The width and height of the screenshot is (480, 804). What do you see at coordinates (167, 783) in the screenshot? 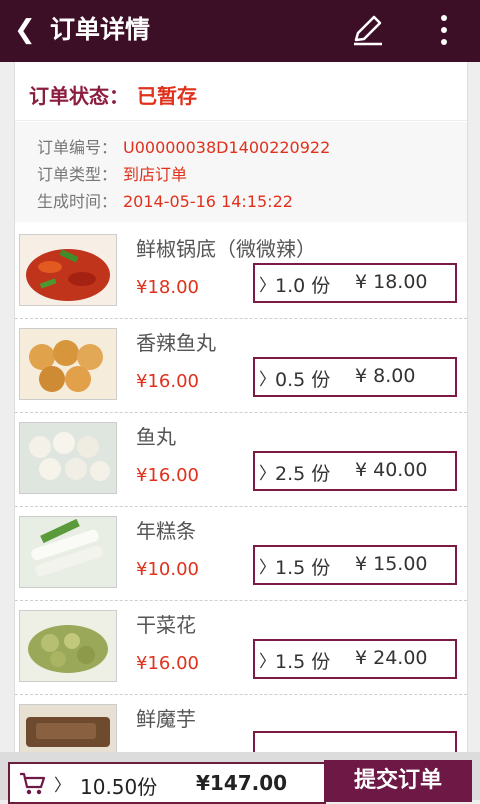
I see `cart-summary: 〉 10.50份 ¥147.00` at bounding box center [167, 783].